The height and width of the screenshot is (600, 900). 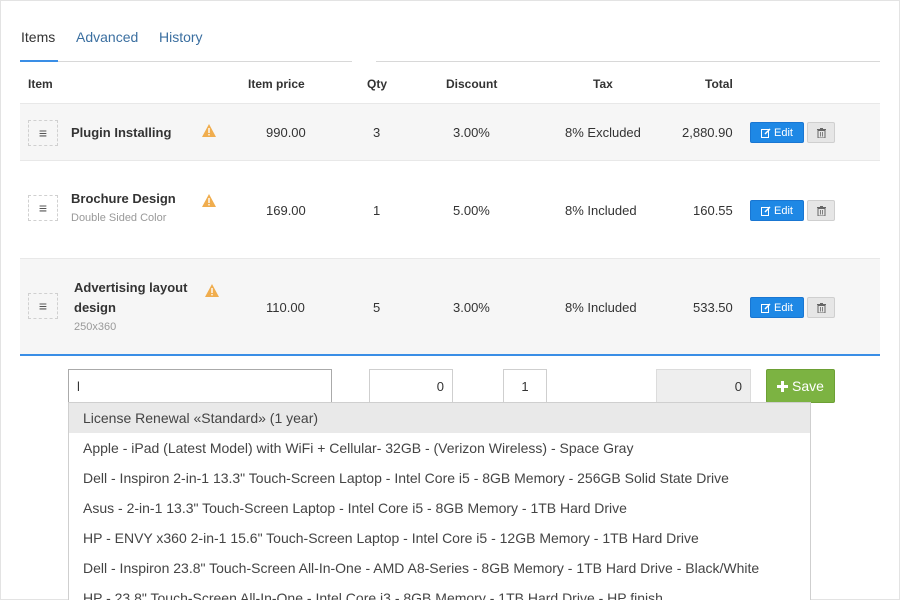 I want to click on item-total: 533.50, so click(x=713, y=307).